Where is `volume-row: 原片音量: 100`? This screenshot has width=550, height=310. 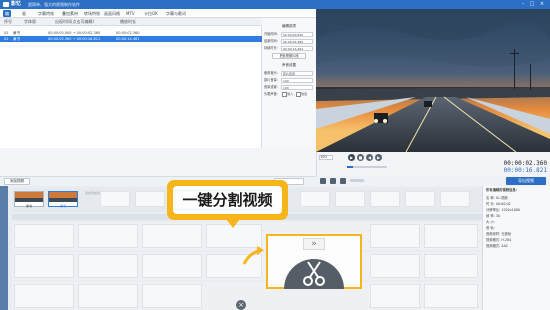
volume-row: 原片音量: 100 is located at coordinates (289, 80).